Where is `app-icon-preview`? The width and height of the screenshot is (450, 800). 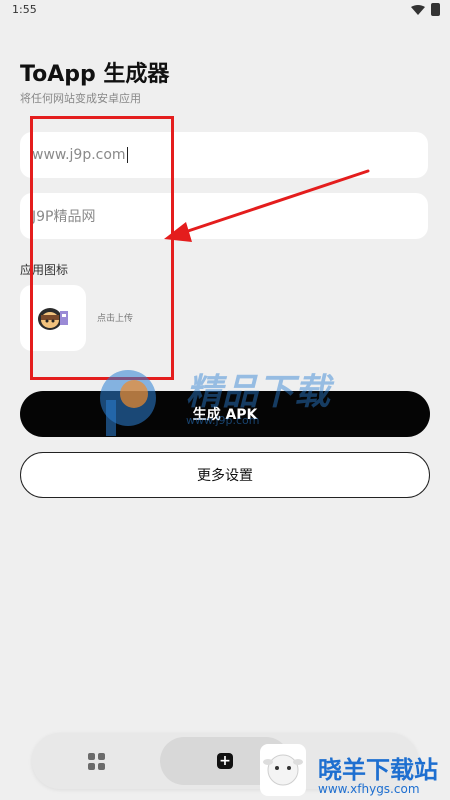
app-icon-preview is located at coordinates (53, 318).